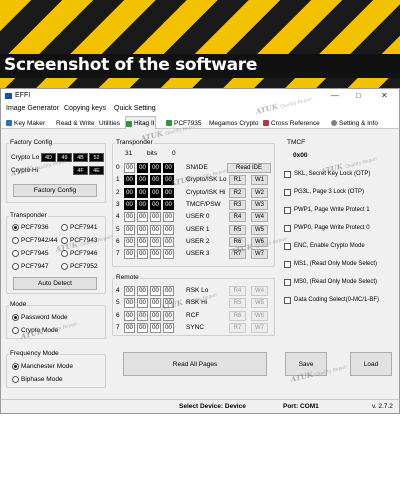 This screenshot has height=500, width=400. Describe the element at coordinates (195, 364) in the screenshot. I see `read-all-pages-button: Read All Pages` at that location.